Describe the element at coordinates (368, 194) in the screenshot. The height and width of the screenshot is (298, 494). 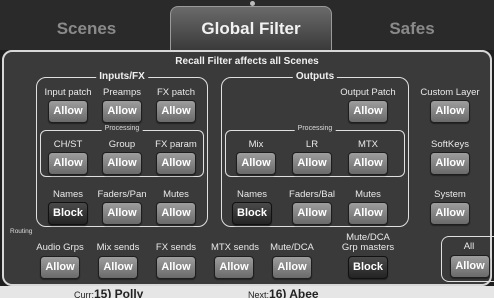
I see `output-mutes-label: Mutes` at that location.